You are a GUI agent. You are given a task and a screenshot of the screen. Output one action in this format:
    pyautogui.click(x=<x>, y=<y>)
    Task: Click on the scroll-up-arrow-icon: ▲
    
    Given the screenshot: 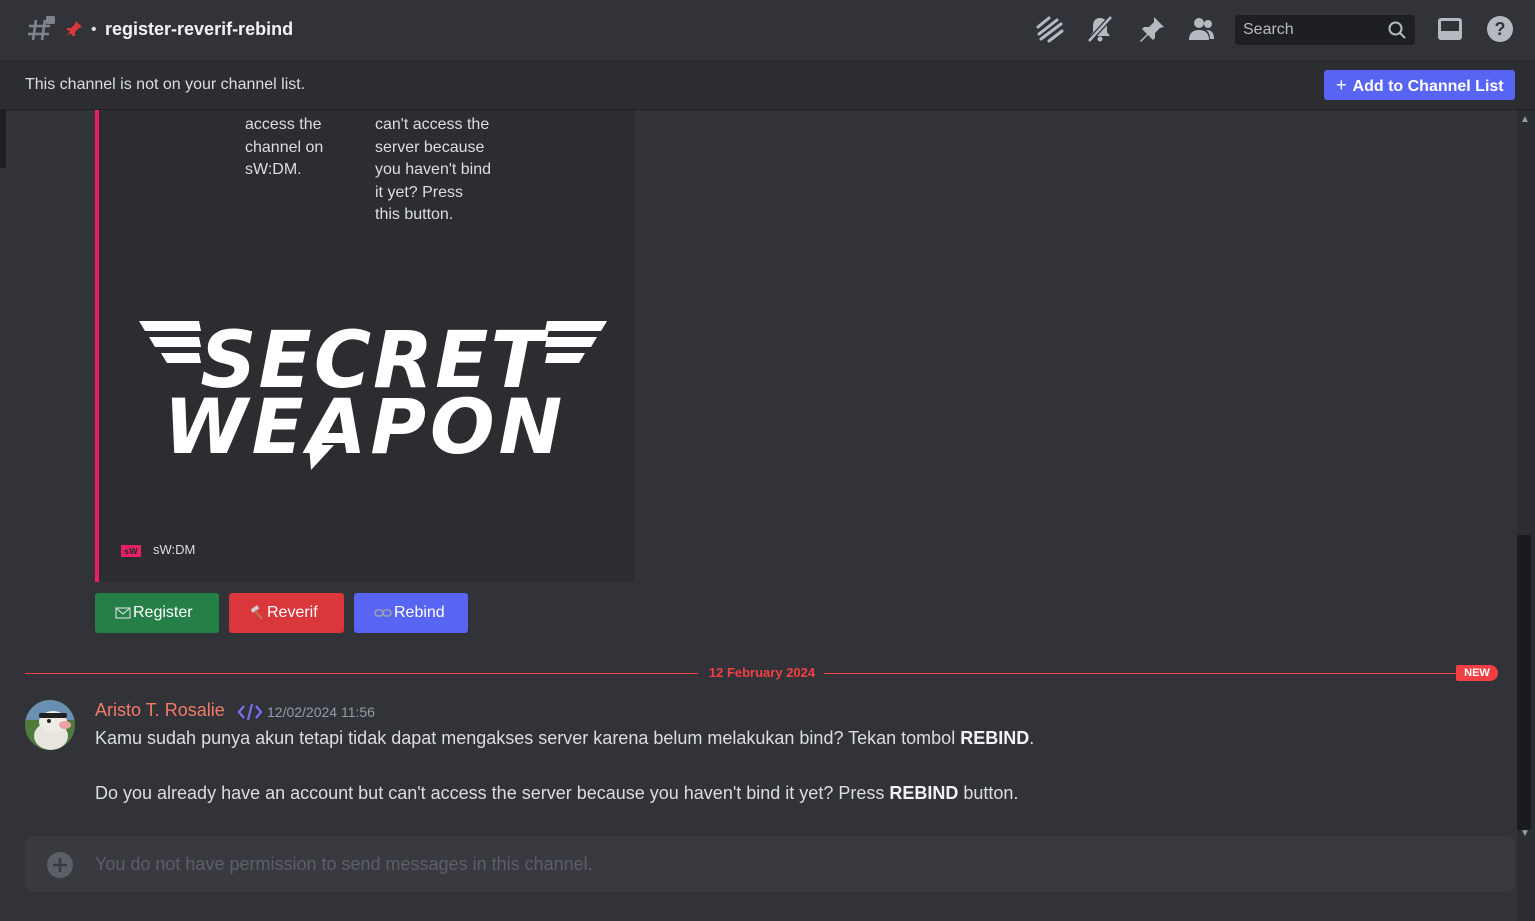 What is the action you would take?
    pyautogui.click(x=1525, y=119)
    